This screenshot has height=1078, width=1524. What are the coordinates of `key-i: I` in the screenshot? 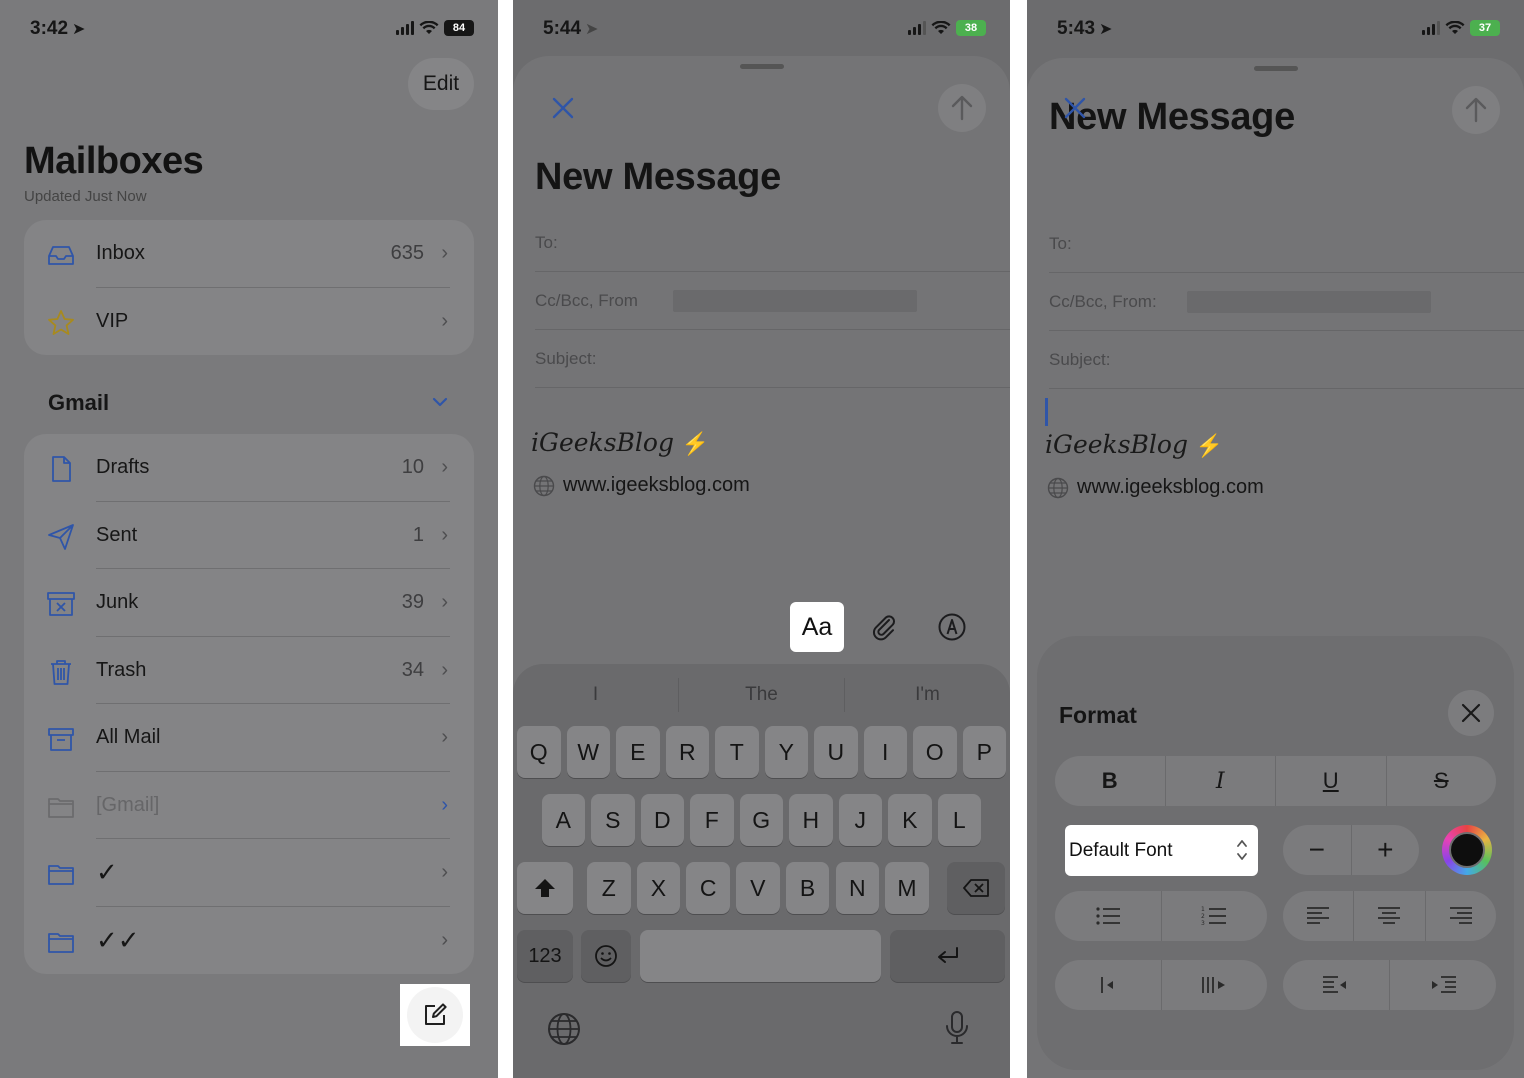 It's located at (885, 752).